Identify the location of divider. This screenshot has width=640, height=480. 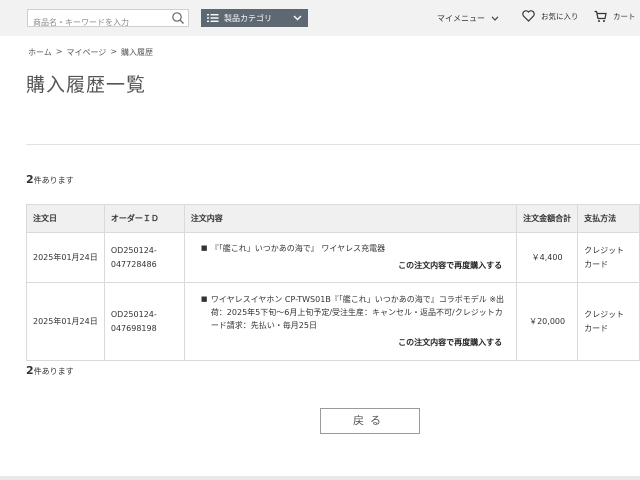
(333, 144).